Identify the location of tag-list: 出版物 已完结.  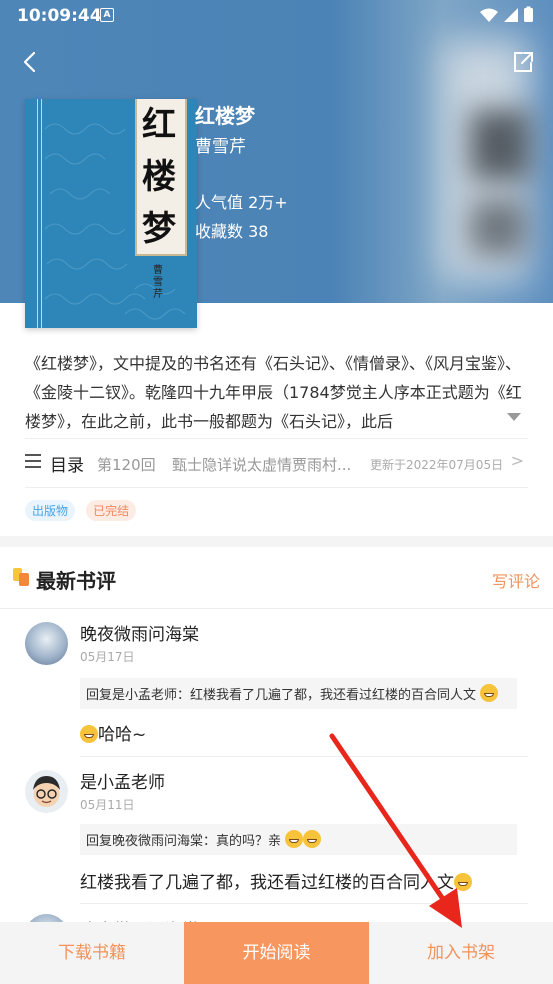
(83, 510).